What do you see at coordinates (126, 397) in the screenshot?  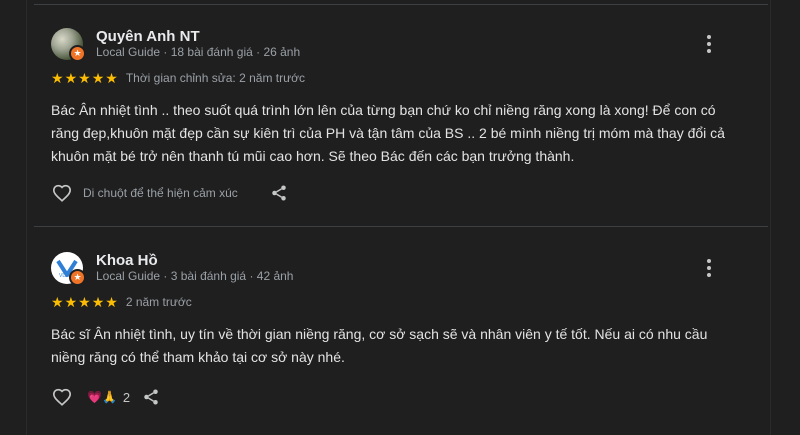 I see `reaction-count: 2` at bounding box center [126, 397].